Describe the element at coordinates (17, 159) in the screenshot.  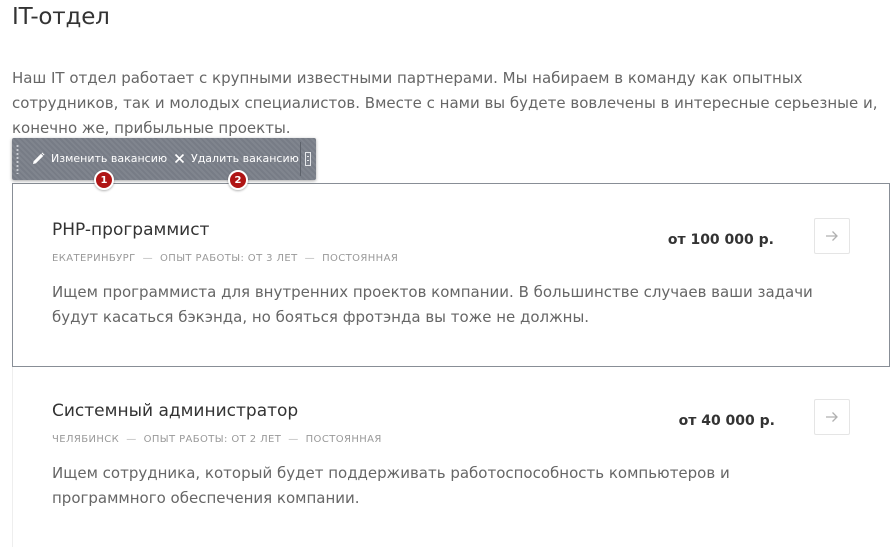
I see `toolbar-drag-handle` at that location.